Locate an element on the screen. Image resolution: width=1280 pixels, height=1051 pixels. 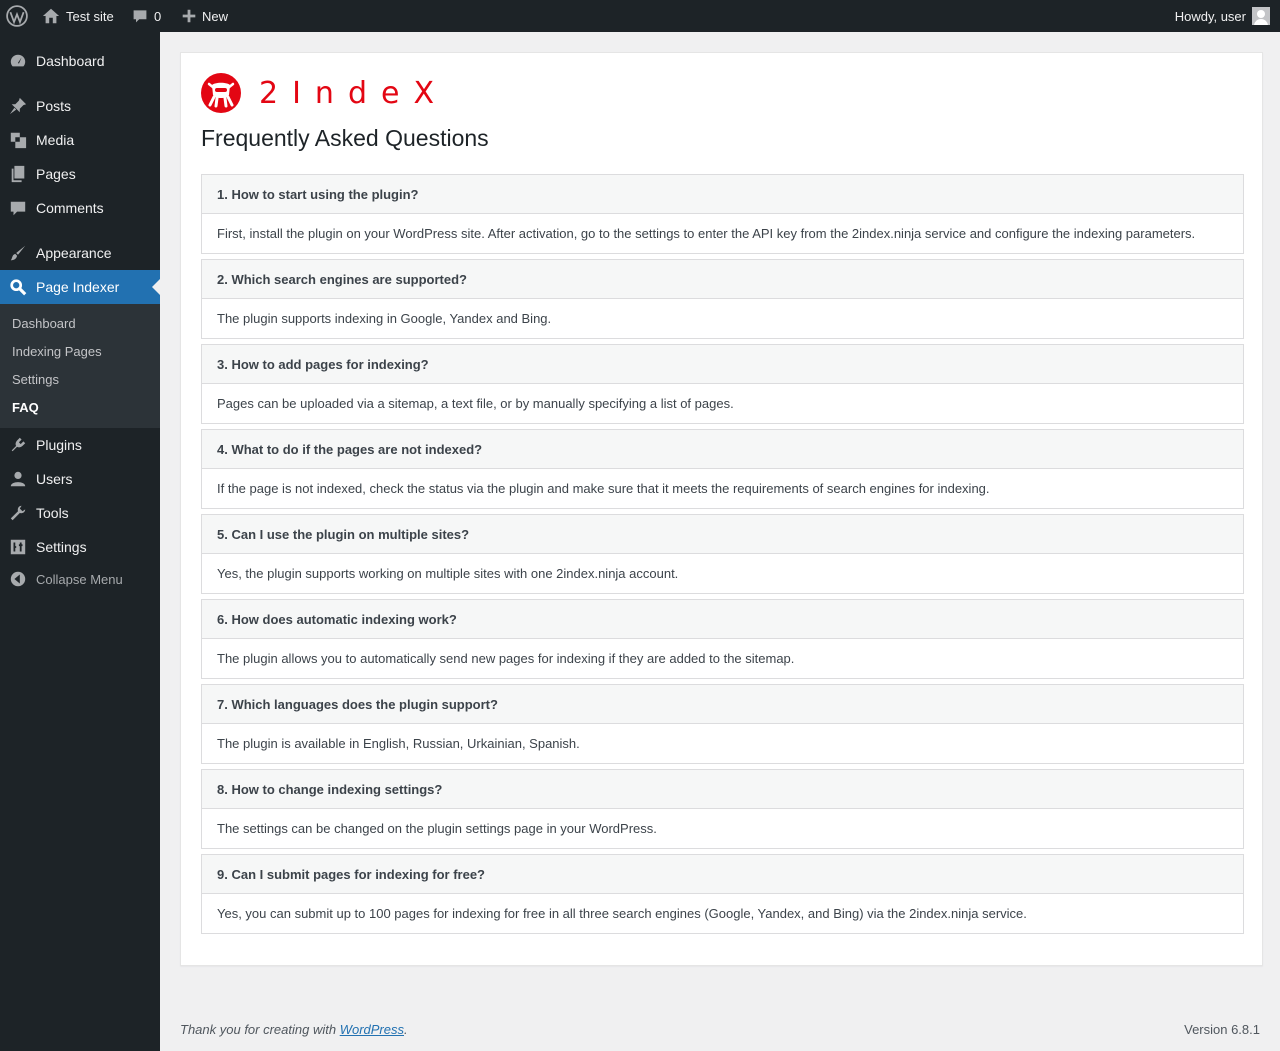
user-account-menu: Howdy, user is located at coordinates (1222, 16).